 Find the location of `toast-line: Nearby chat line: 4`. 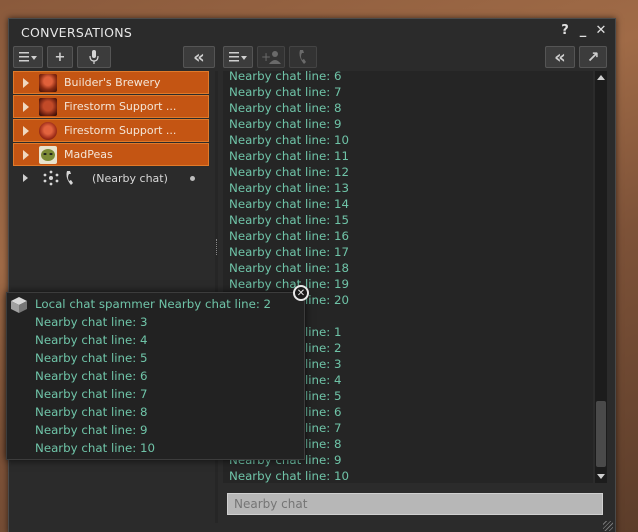

toast-line: Nearby chat line: 4 is located at coordinates (91, 340).